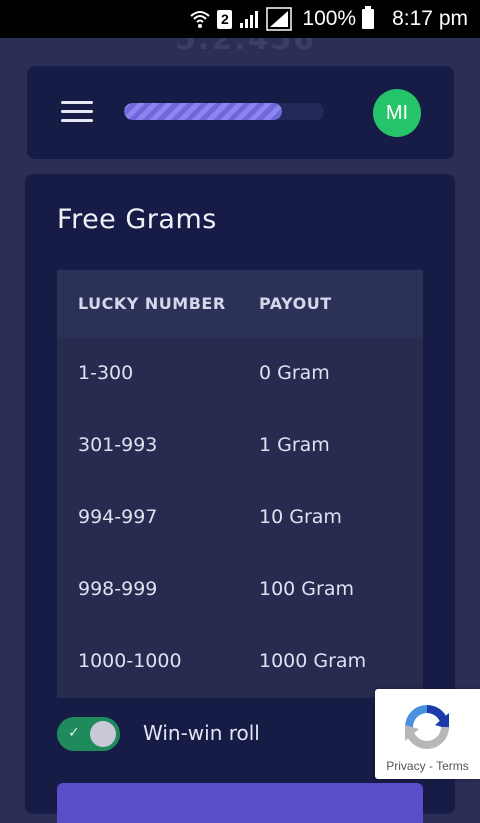 Image resolution: width=480 pixels, height=823 pixels. Describe the element at coordinates (300, 517) in the screenshot. I see `payout-cell: 10 Gram` at that location.